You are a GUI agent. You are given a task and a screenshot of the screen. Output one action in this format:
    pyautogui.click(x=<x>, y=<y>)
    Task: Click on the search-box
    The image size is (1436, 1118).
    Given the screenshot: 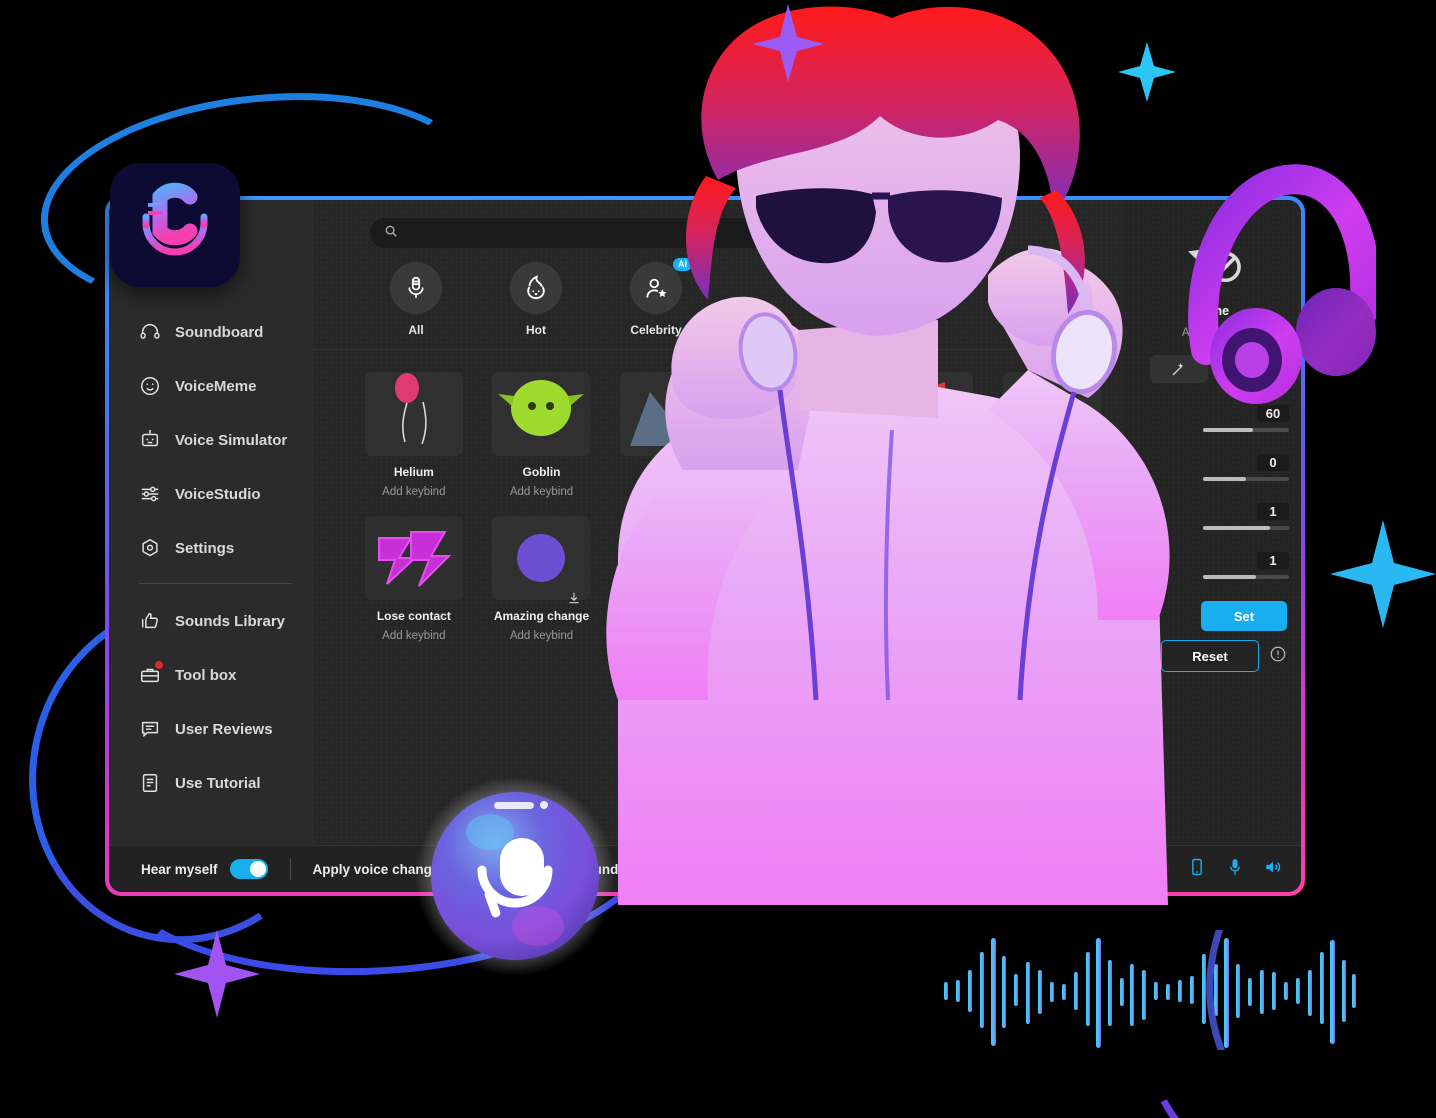 What is the action you would take?
    pyautogui.click(x=644, y=233)
    